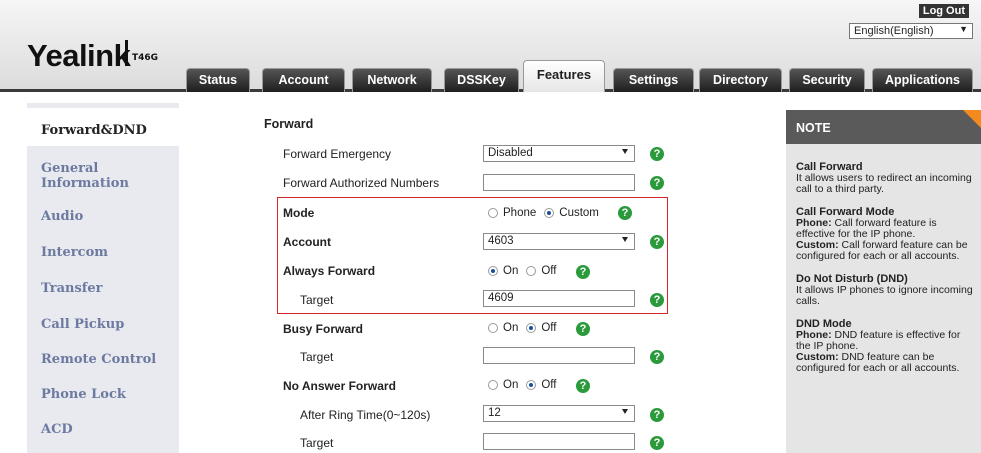  Describe the element at coordinates (339, 386) in the screenshot. I see `no-answer-forward-label: No Answer Forward` at that location.